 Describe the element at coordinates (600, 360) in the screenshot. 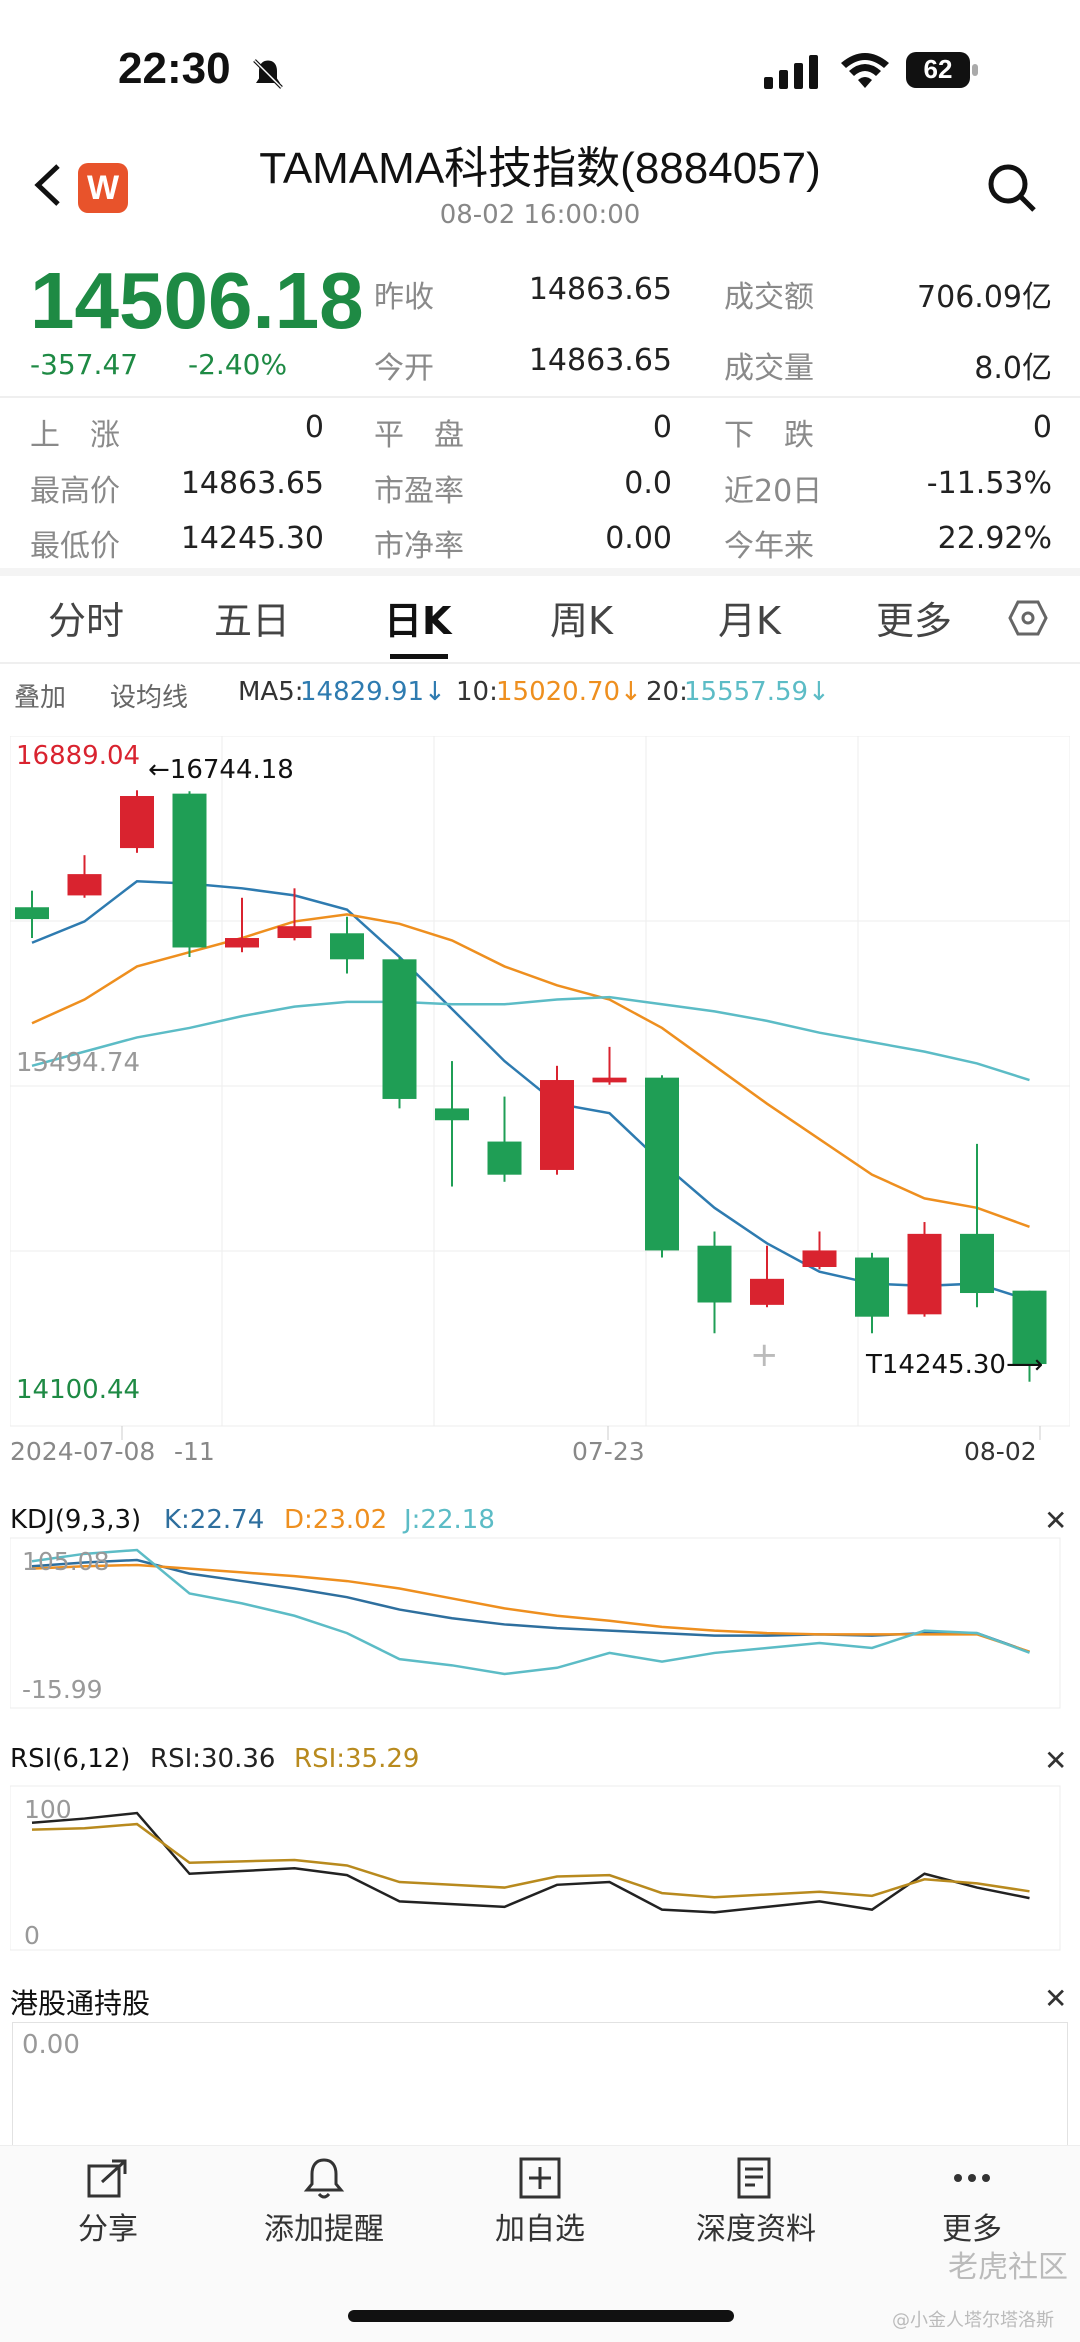

I see `open-value: 14863.65` at that location.